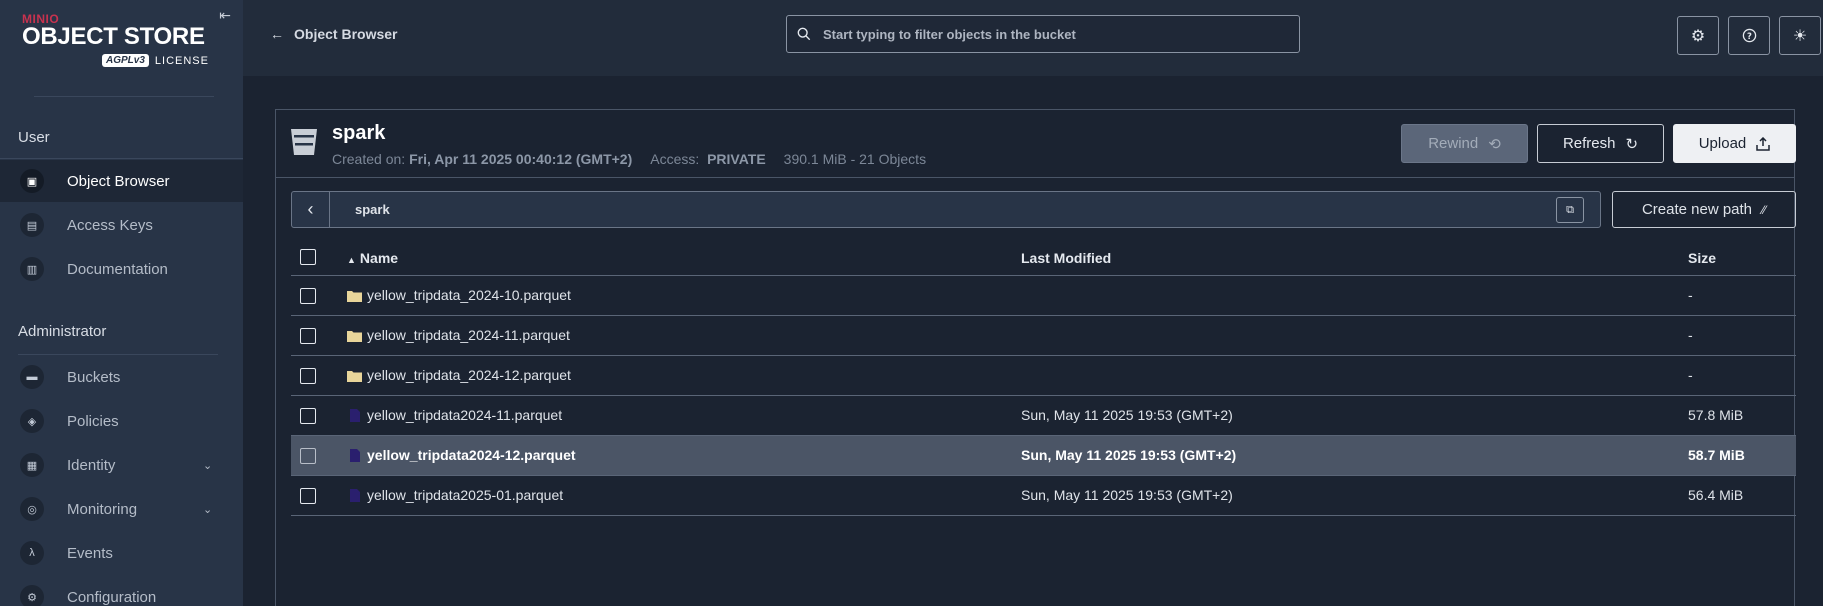  I want to click on history-icon: ⟲, so click(1494, 144).